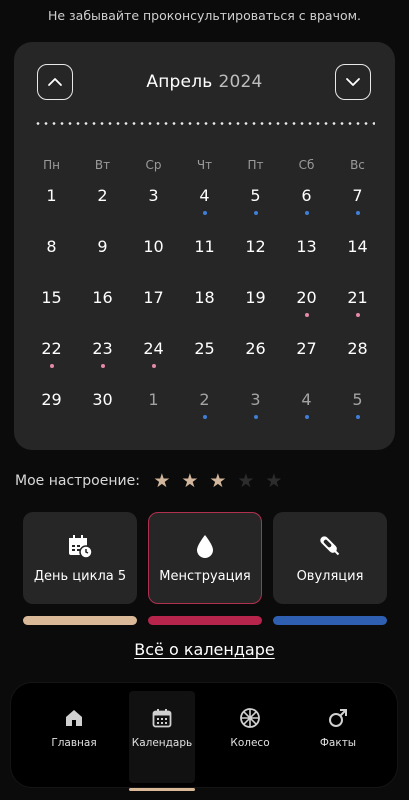 The height and width of the screenshot is (800, 409). Describe the element at coordinates (153, 246) in the screenshot. I see `day-number: 10` at that location.